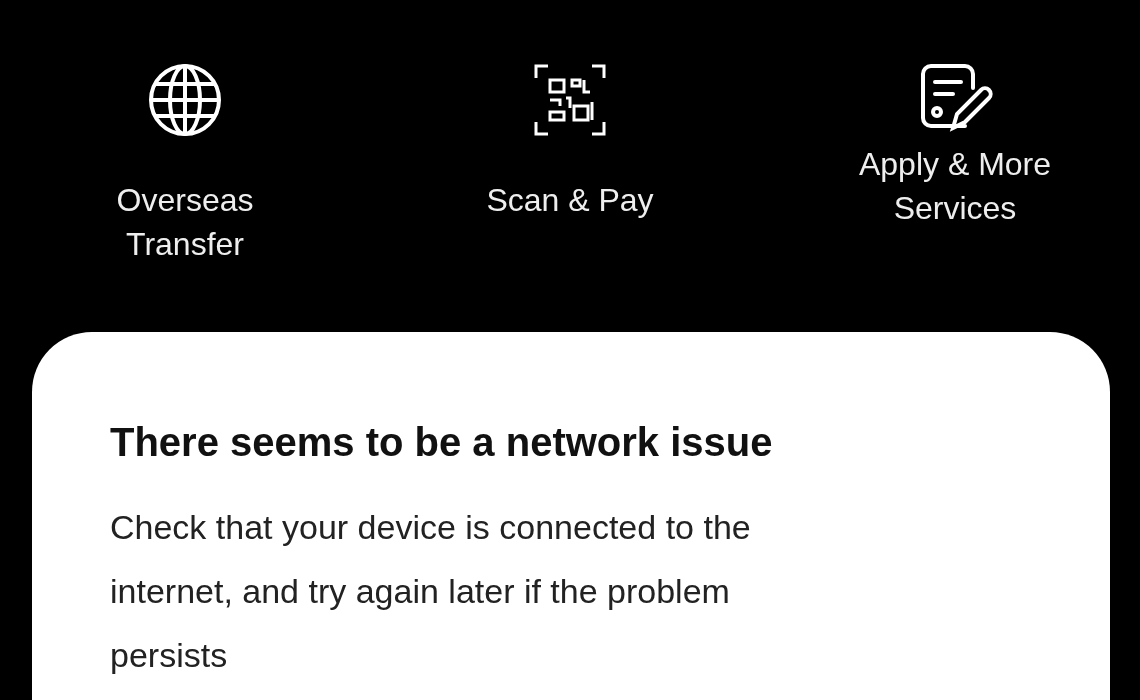 This screenshot has width=1140, height=700. I want to click on notice-message: Check that your device is connected to the internet, and try again later if the problem persists, so click(431, 591).